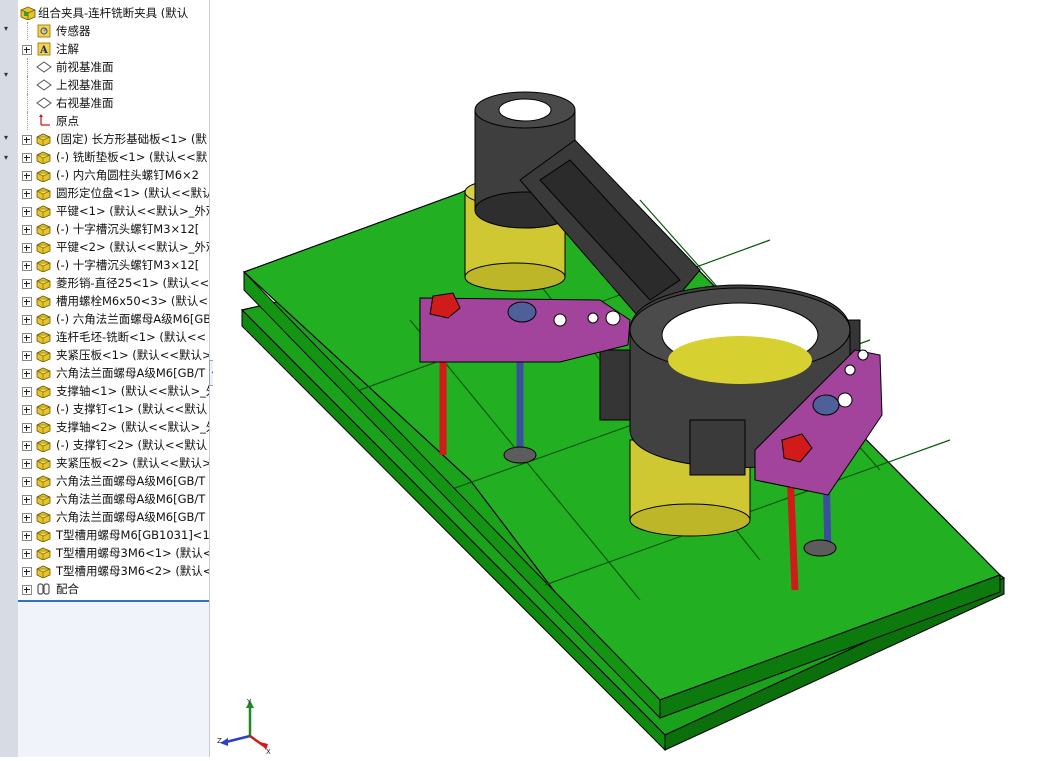  Describe the element at coordinates (132, 157) in the screenshot. I see `tree-item-label: (-) 铣断垫板<1> (默认<<默` at that location.